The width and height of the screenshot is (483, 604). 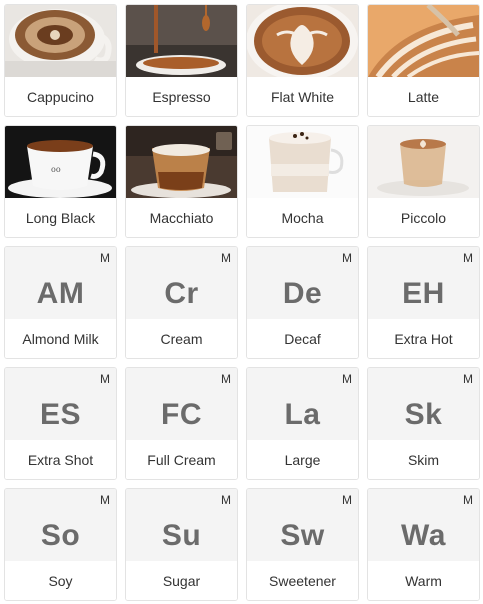 I want to click on drink-tile-flat-white: Flat White, so click(x=302, y=60).